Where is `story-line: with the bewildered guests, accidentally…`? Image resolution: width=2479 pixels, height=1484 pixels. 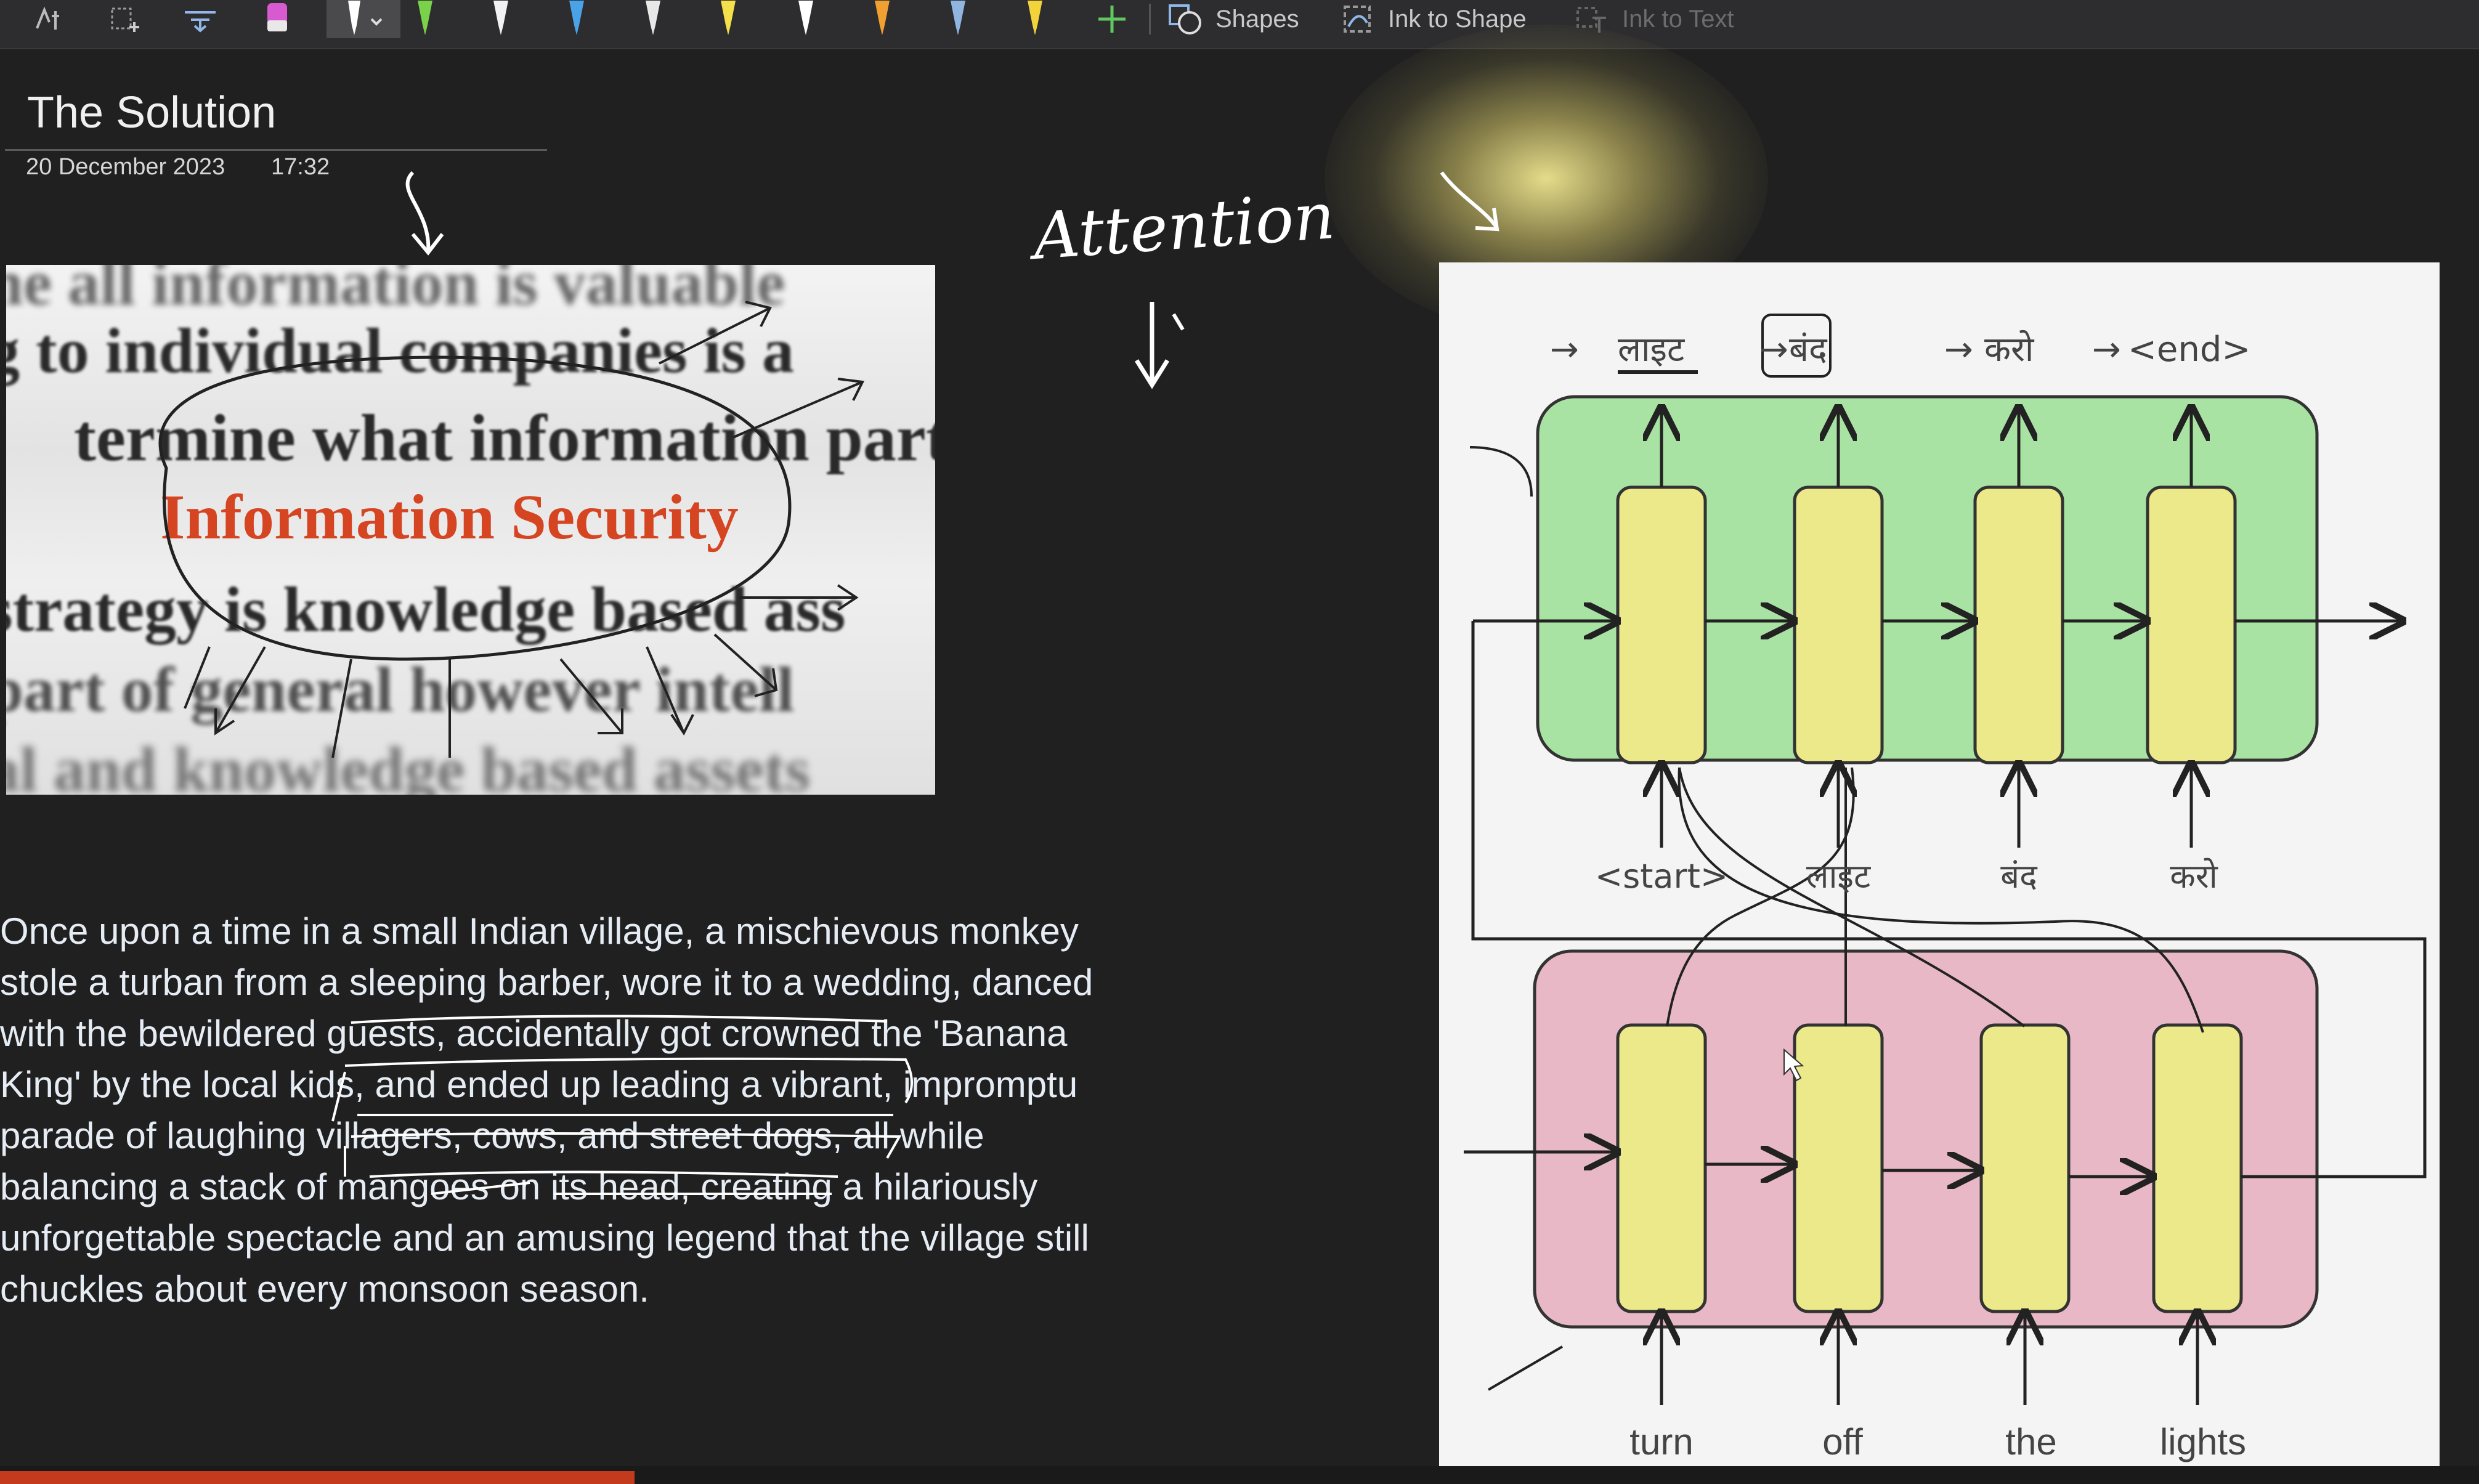
story-line: with the bewildered guests, accidentally… is located at coordinates (534, 1033).